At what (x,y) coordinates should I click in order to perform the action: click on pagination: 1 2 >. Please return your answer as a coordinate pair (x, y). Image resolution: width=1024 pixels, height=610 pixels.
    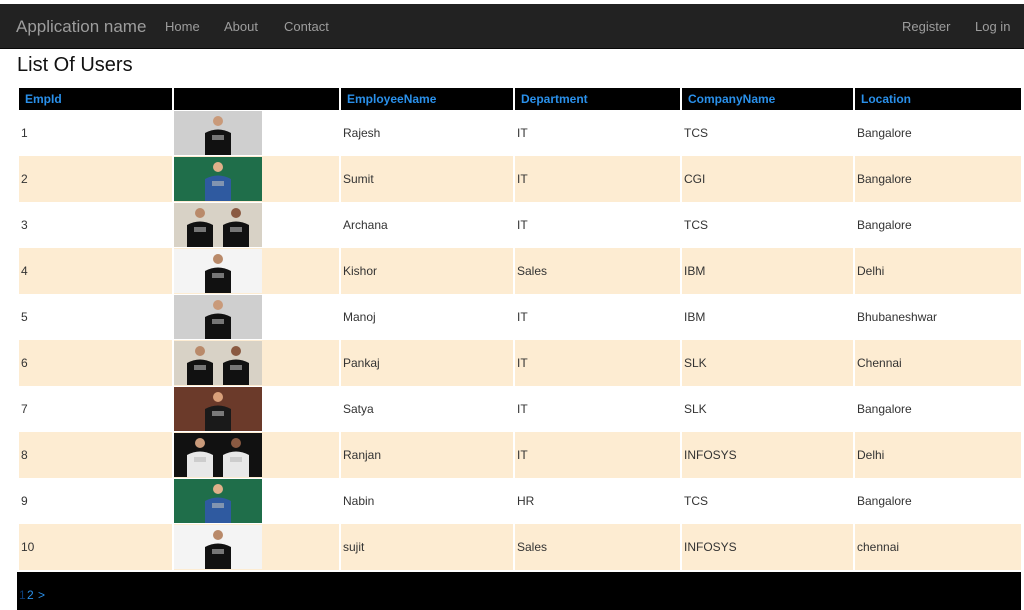
    Looking at the image, I should click on (519, 591).